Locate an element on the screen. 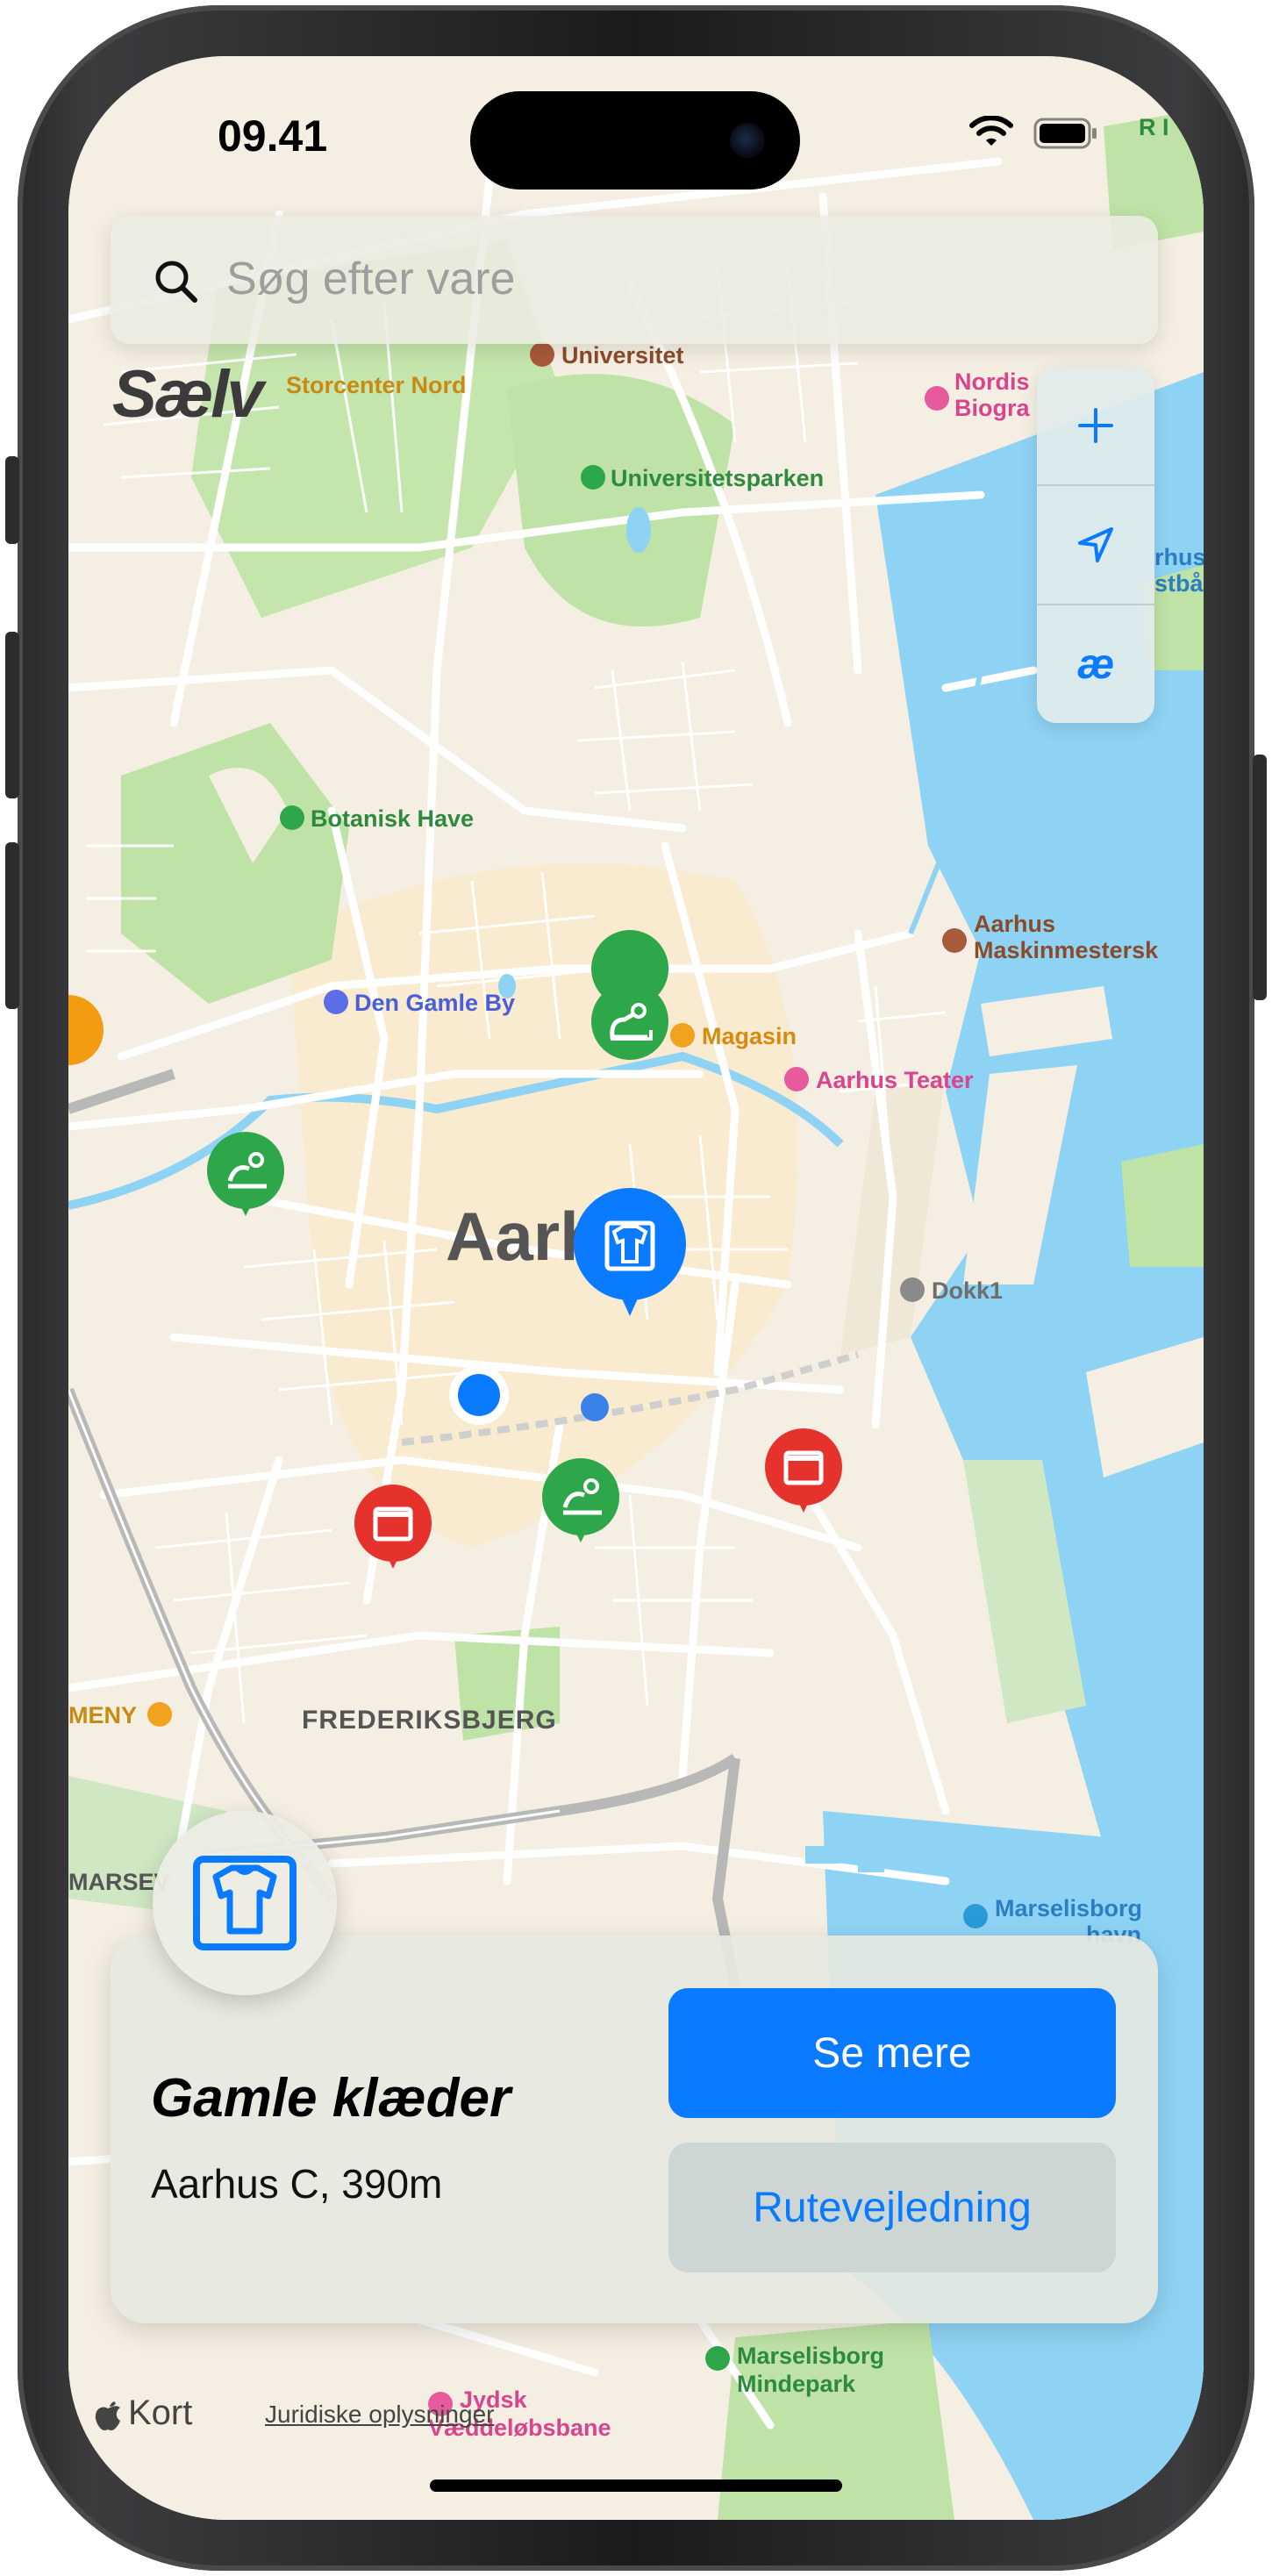 The width and height of the screenshot is (1272, 2576). search-icon is located at coordinates (176, 282).